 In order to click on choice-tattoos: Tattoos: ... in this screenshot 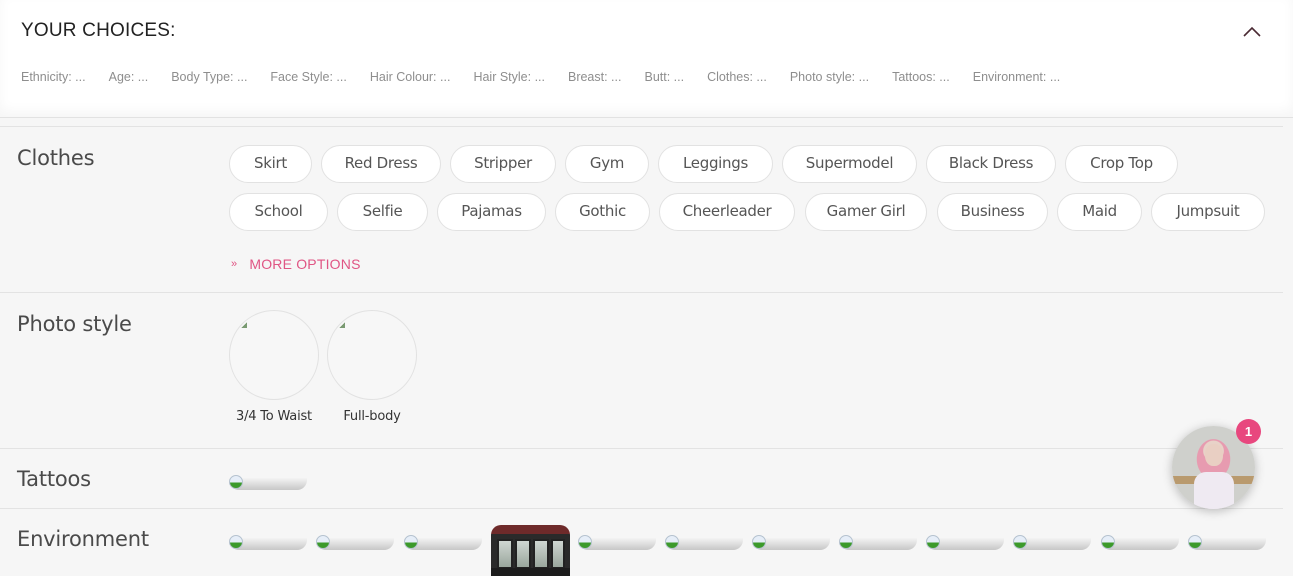, I will do `click(921, 77)`.